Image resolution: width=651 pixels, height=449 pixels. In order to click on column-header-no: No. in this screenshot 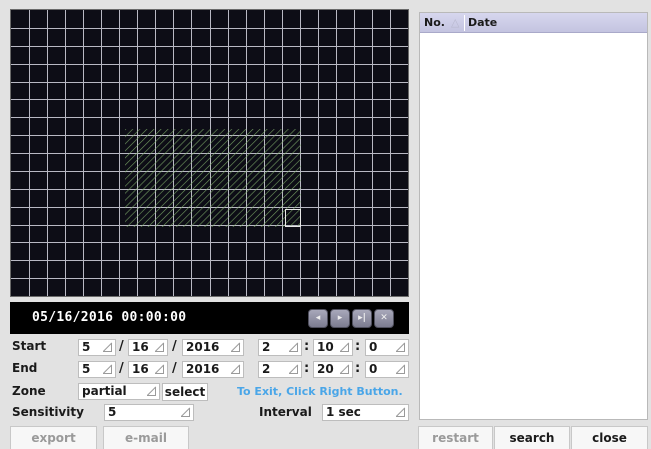, I will do `click(434, 22)`.